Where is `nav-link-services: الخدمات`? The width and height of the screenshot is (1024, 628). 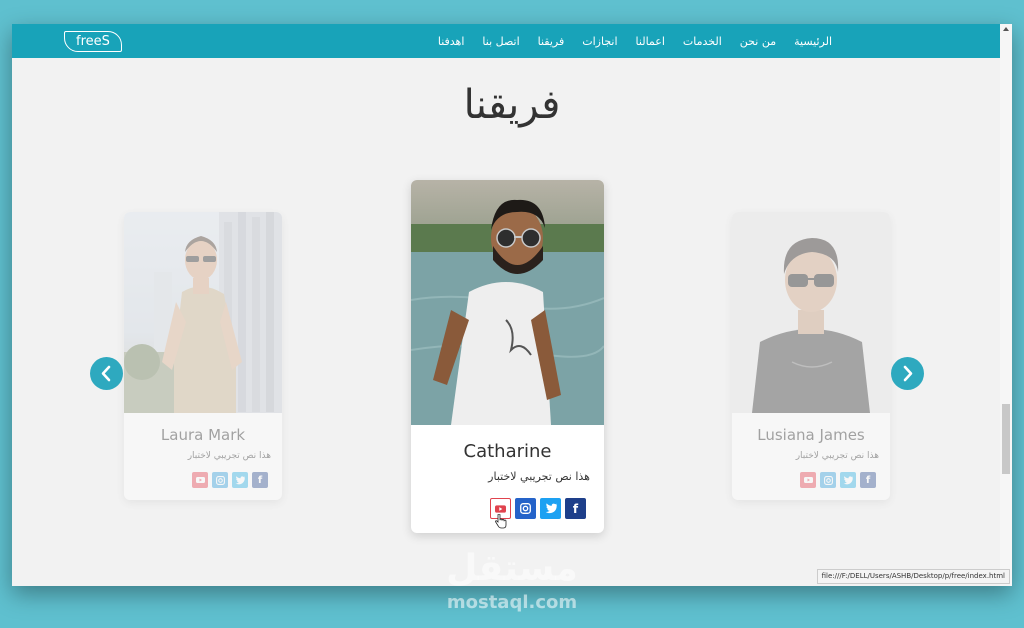
nav-link-services: الخدمات is located at coordinates (702, 41).